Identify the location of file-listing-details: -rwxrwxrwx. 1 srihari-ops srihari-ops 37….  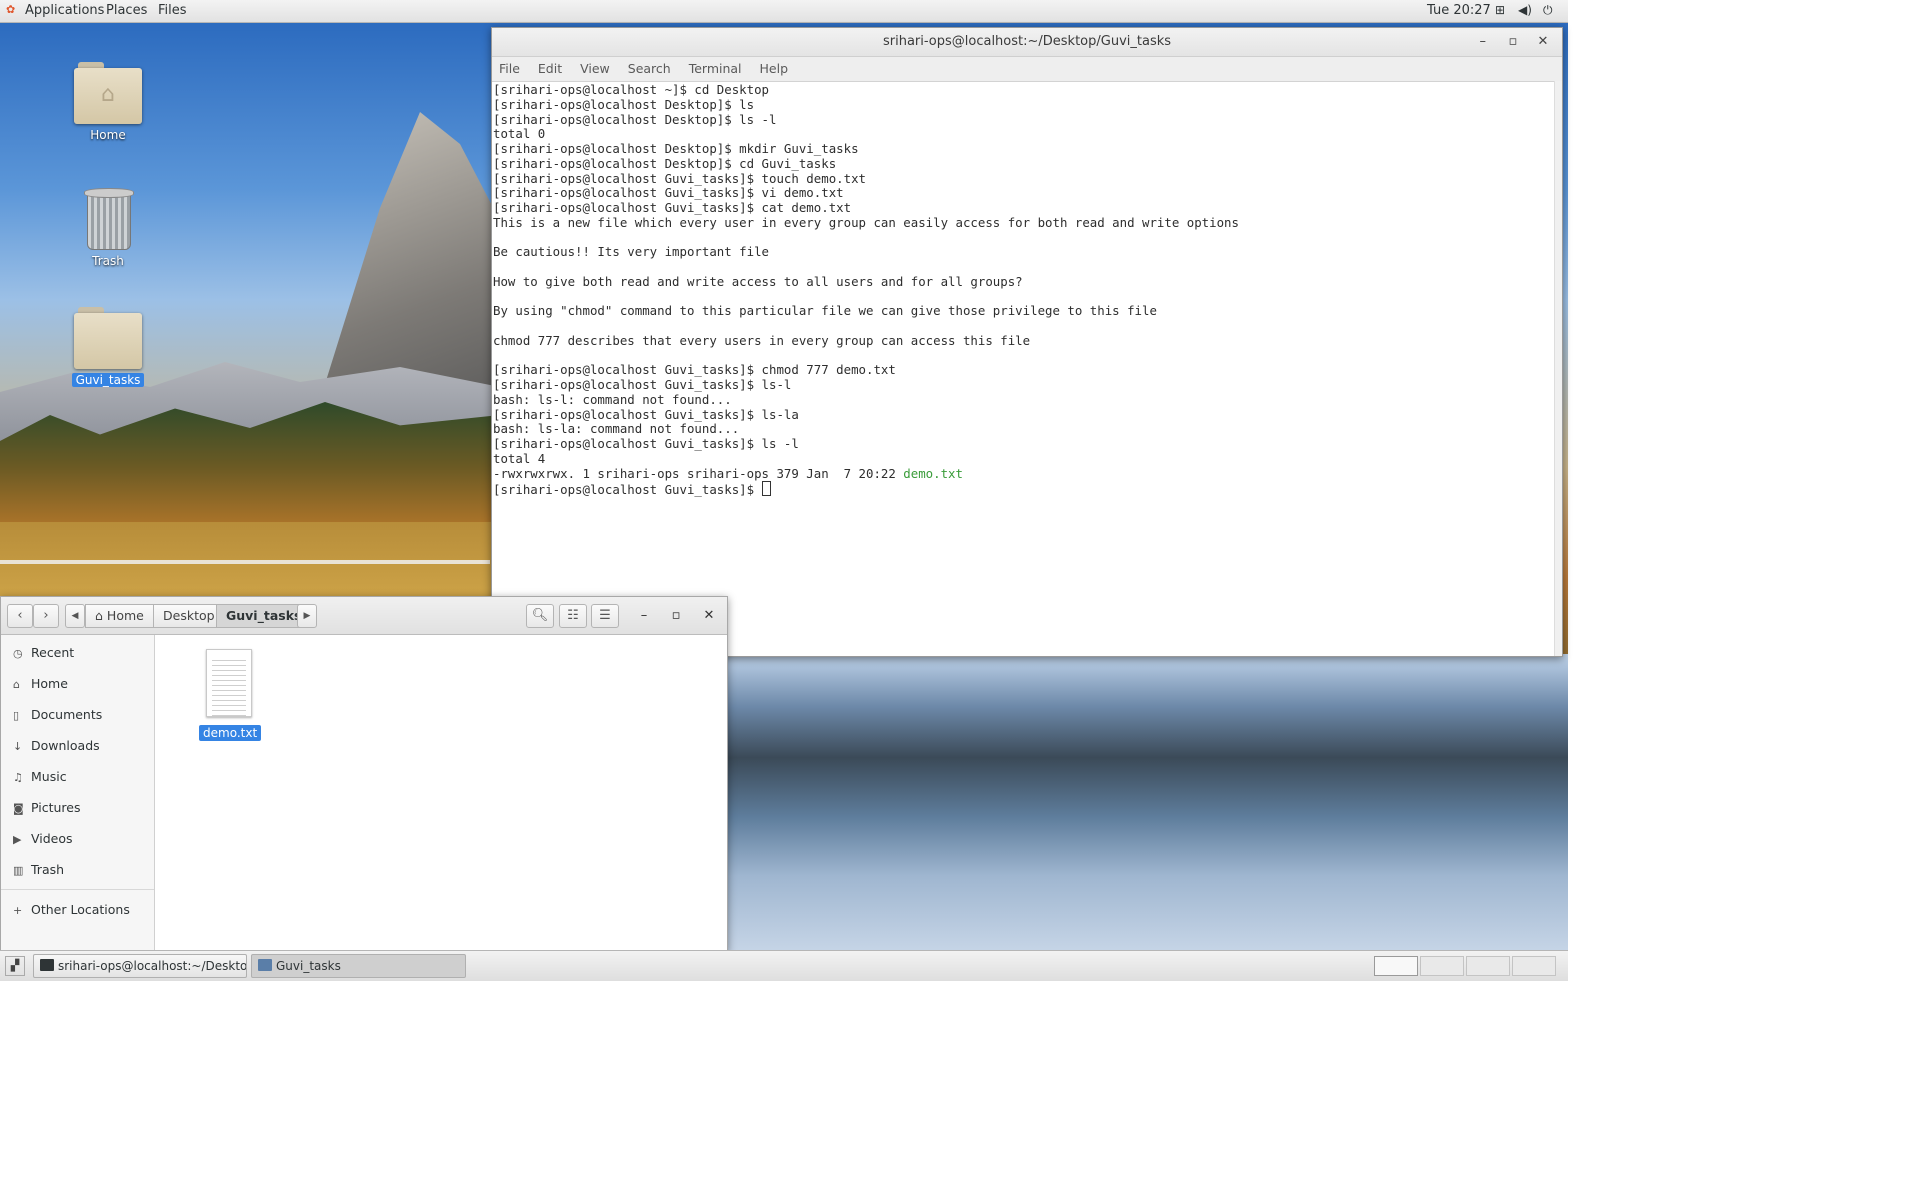
(698, 473).